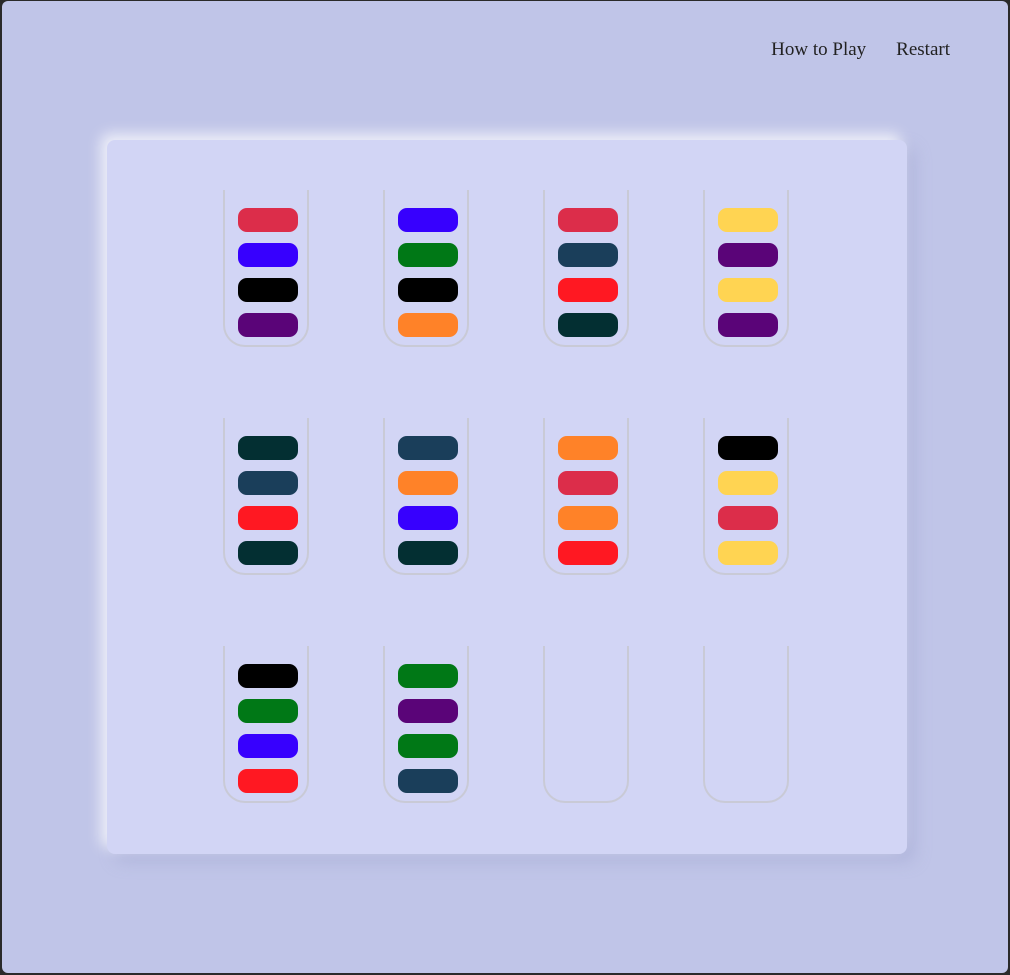 The width and height of the screenshot is (1010, 975). Describe the element at coordinates (818, 50) in the screenshot. I see `how-to-play-link: How to Play` at that location.